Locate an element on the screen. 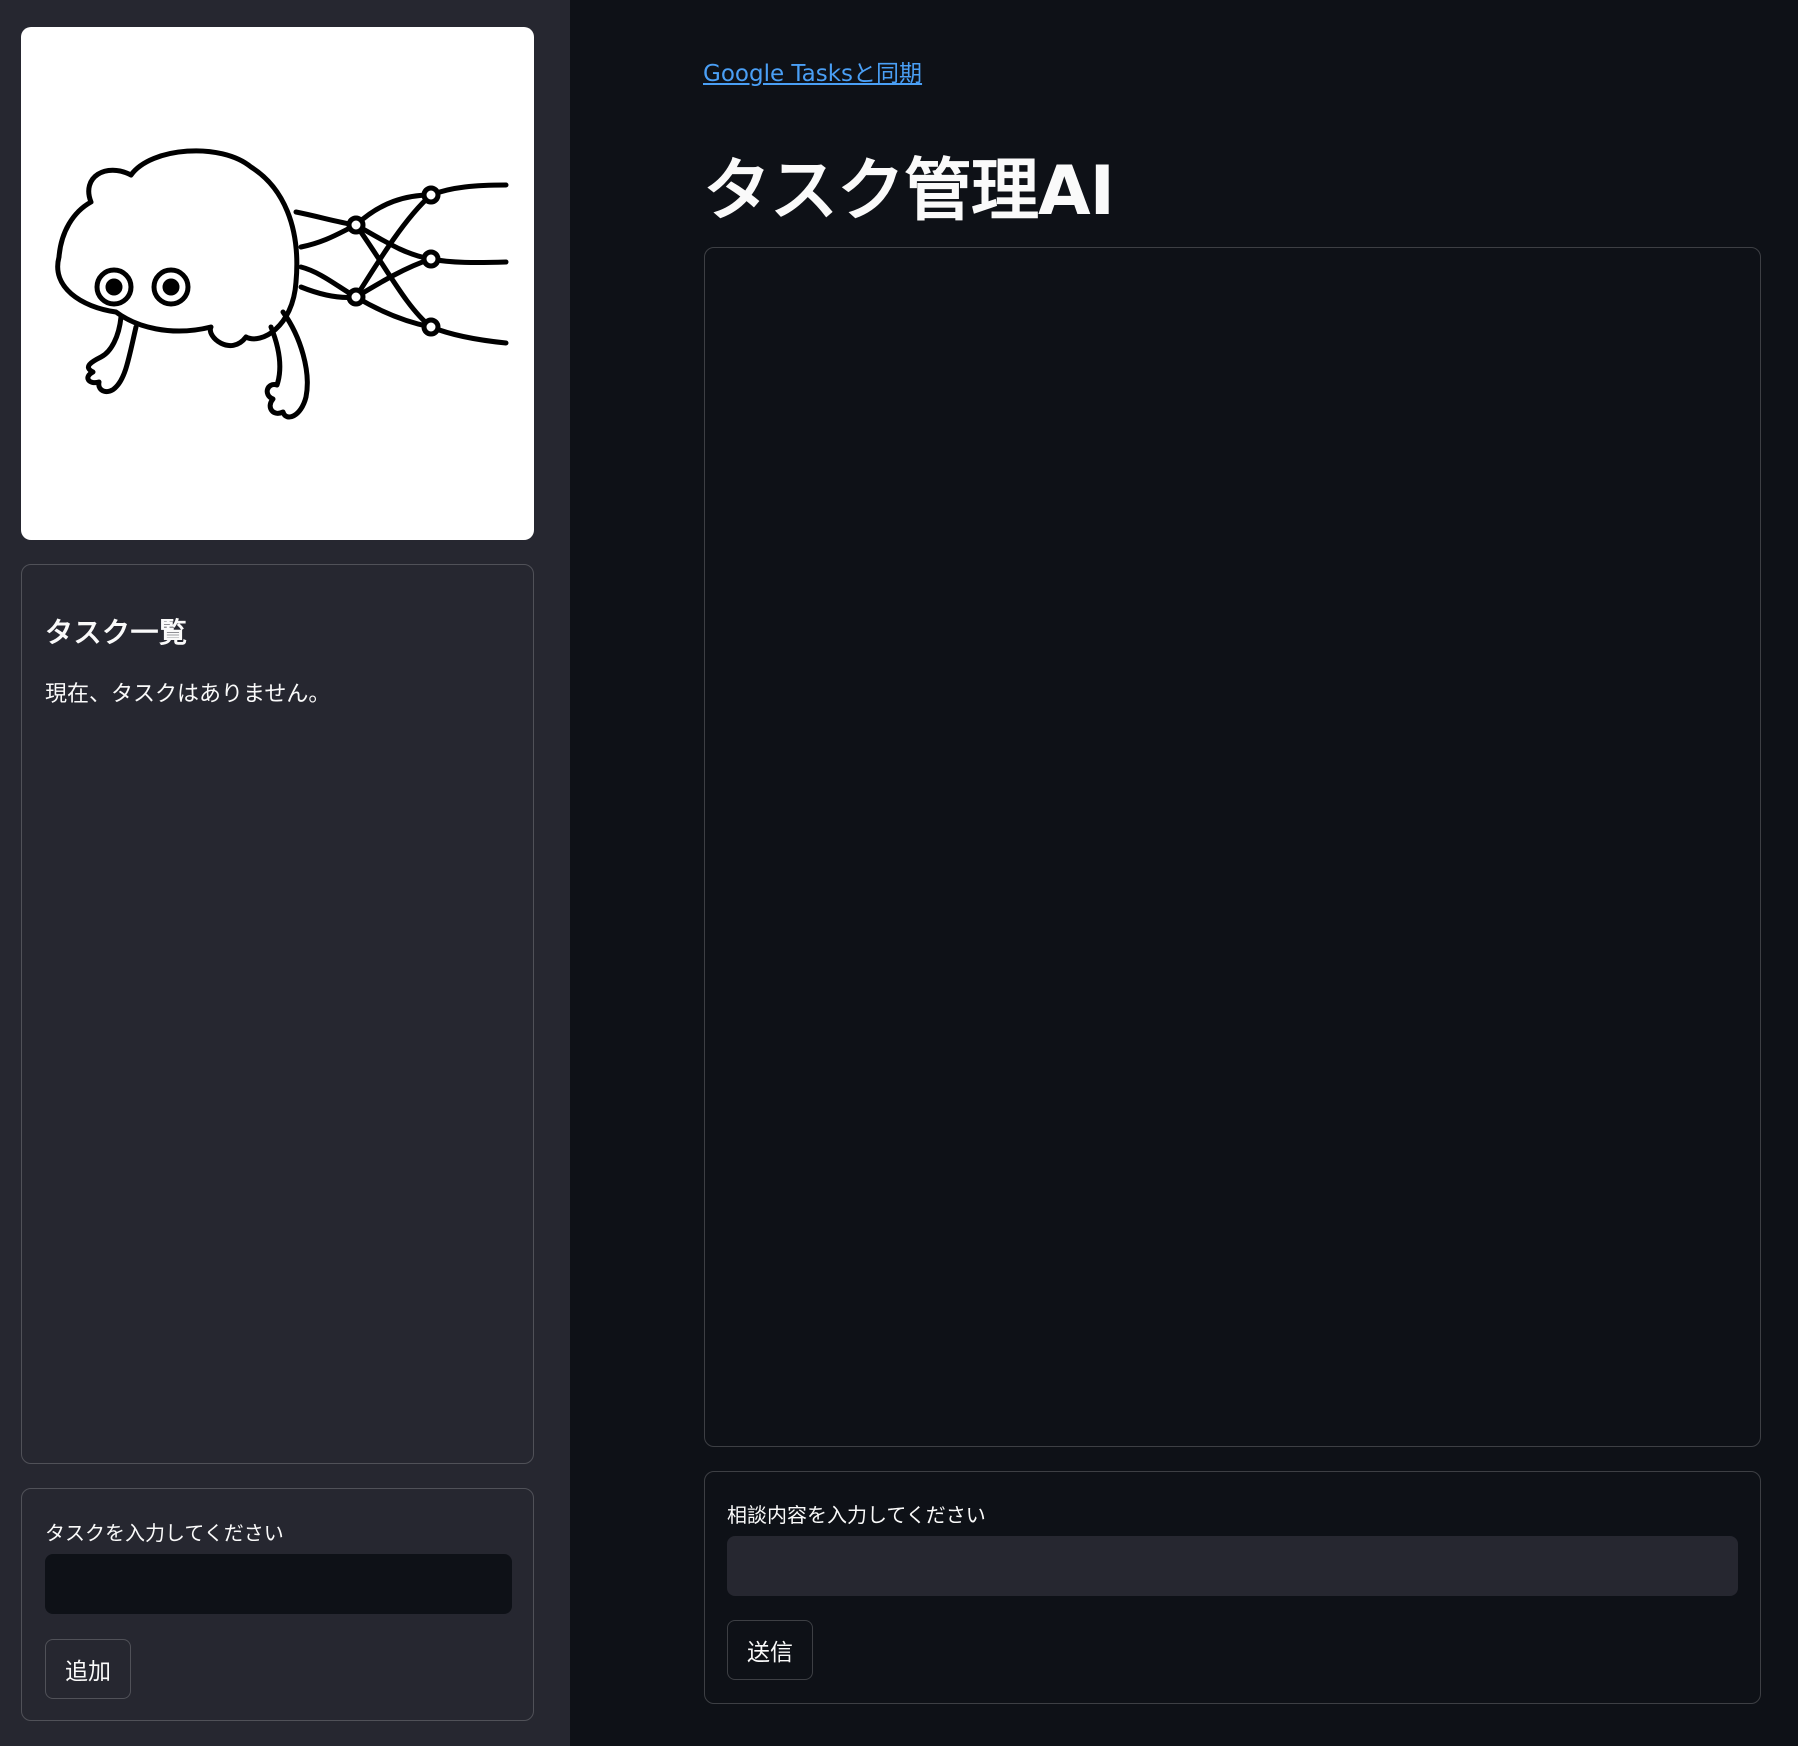 The image size is (1798, 1746). task-form: タスクを入力してください 追加 is located at coordinates (277, 1604).